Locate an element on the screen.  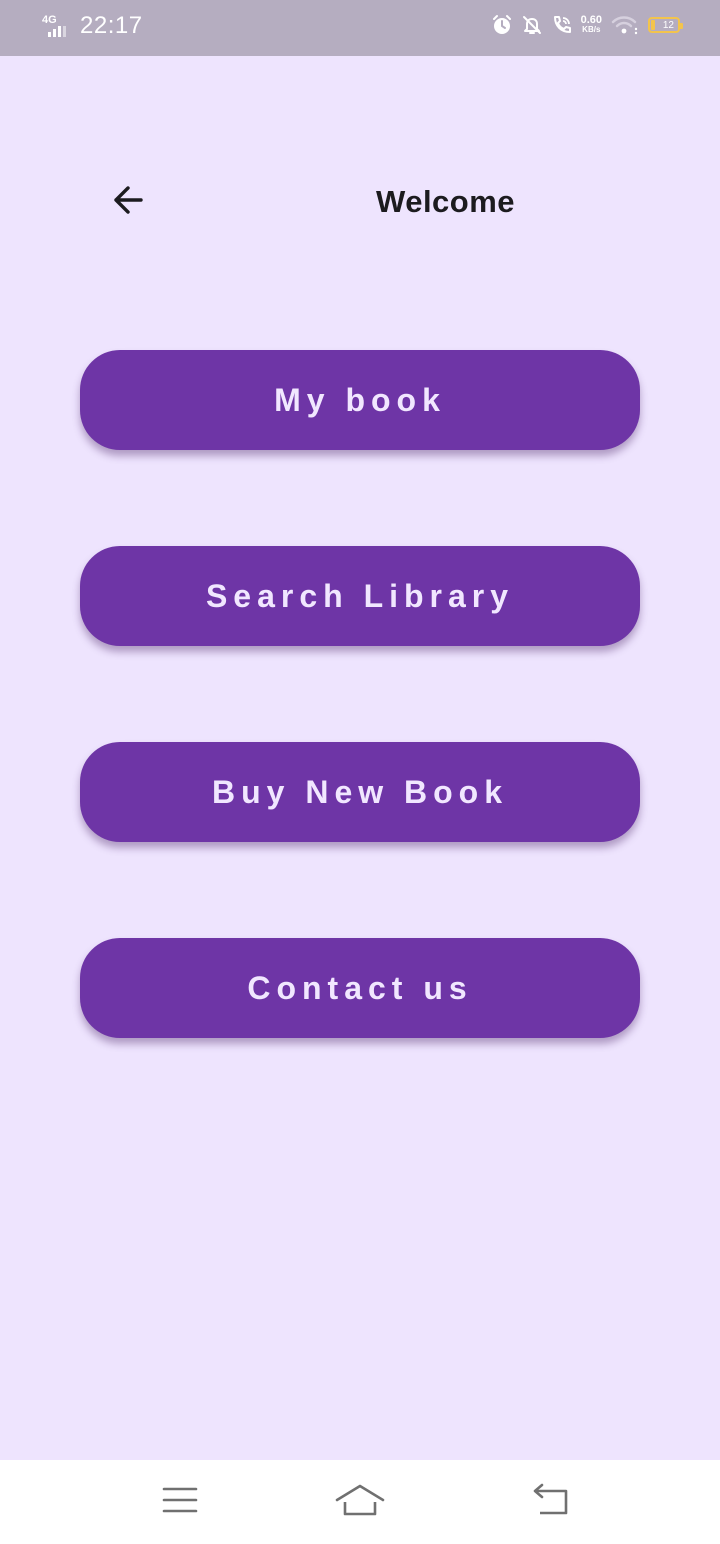
status-left: 4G 22:17 is located at coordinates (92, 26).